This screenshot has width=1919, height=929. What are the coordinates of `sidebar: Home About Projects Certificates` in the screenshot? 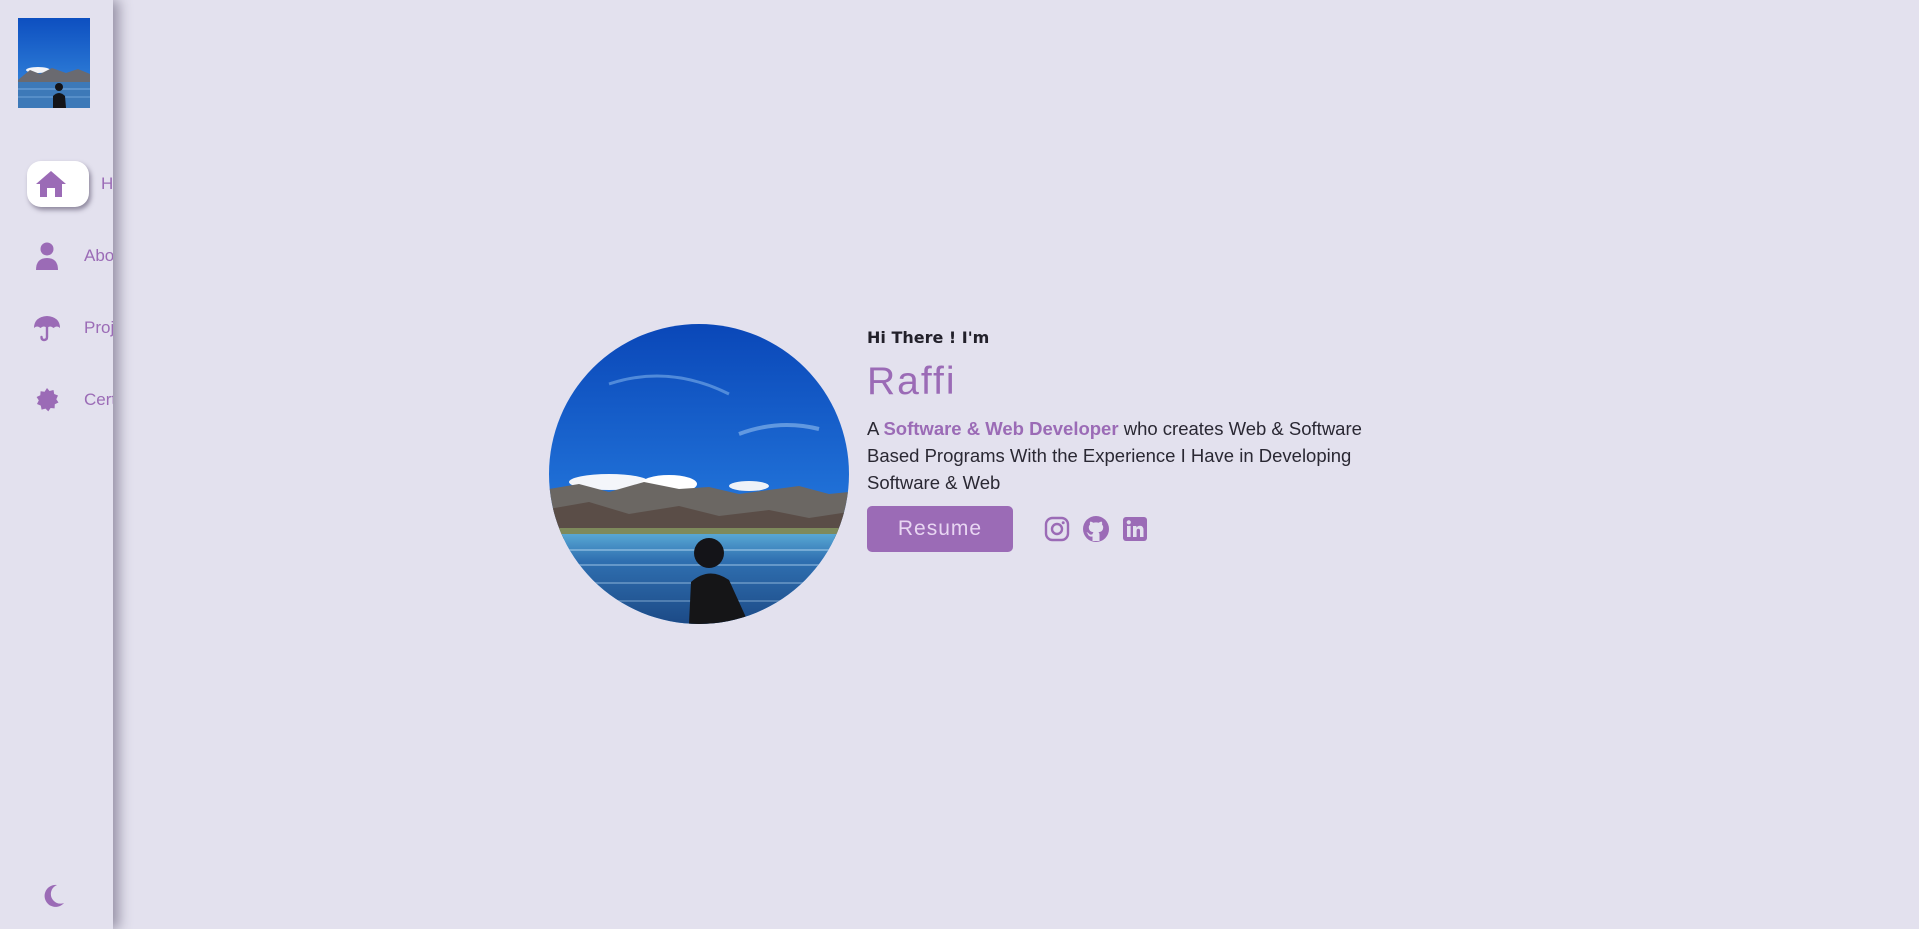 It's located at (56, 464).